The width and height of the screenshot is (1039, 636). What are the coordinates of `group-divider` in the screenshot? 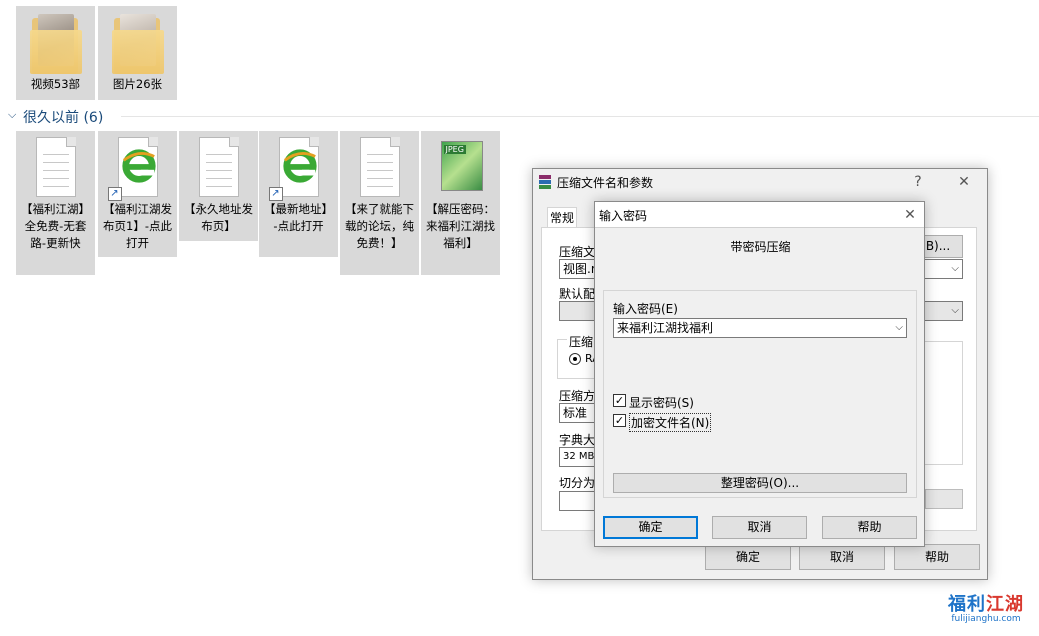 It's located at (580, 116).